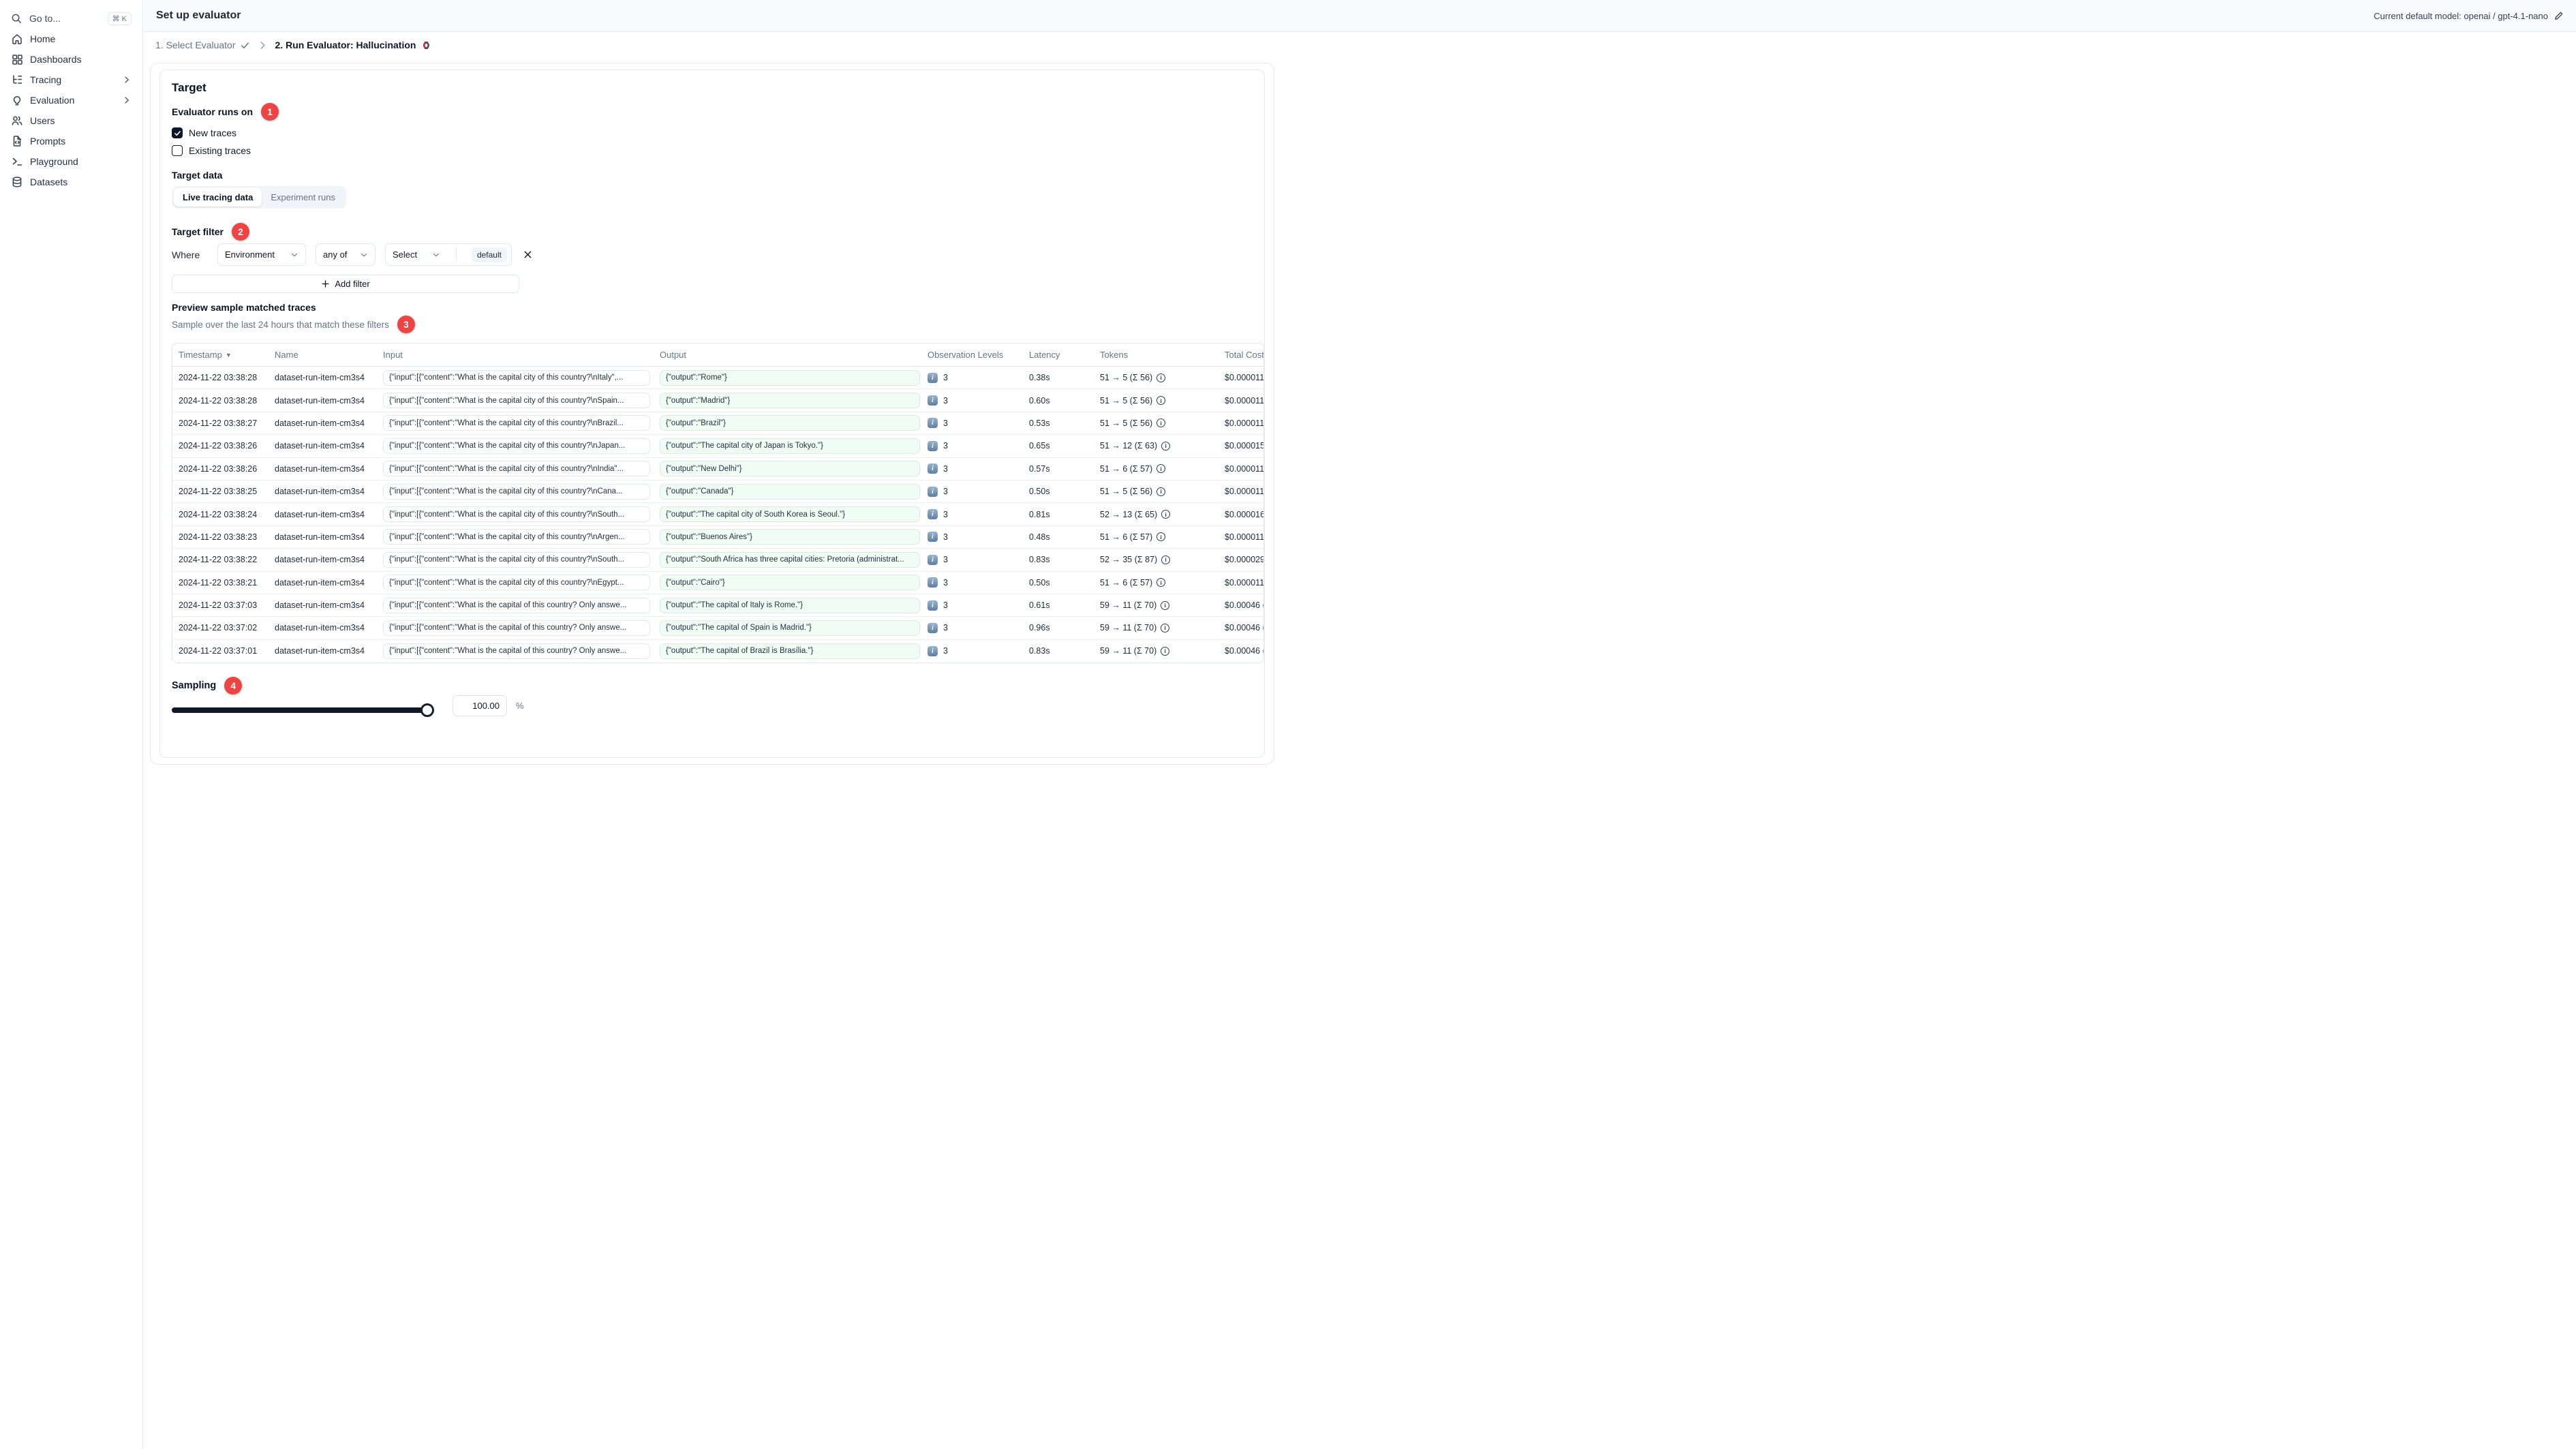 The width and height of the screenshot is (2576, 1449). Describe the element at coordinates (933, 491) in the screenshot. I see `info-level-icon: i` at that location.